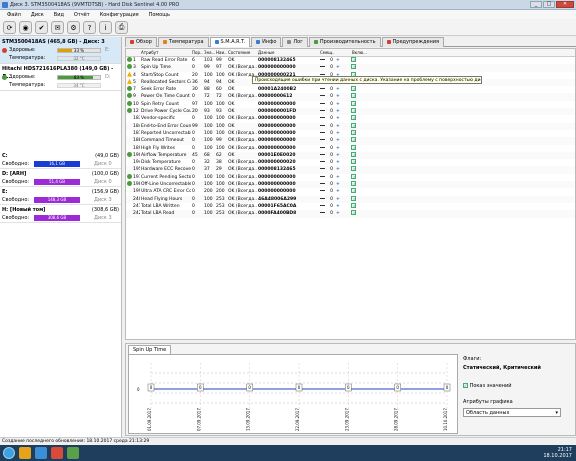 Image resolution: width=576 pixels, height=461 pixels. I want to click on menu-view: Вид, so click(59, 14).